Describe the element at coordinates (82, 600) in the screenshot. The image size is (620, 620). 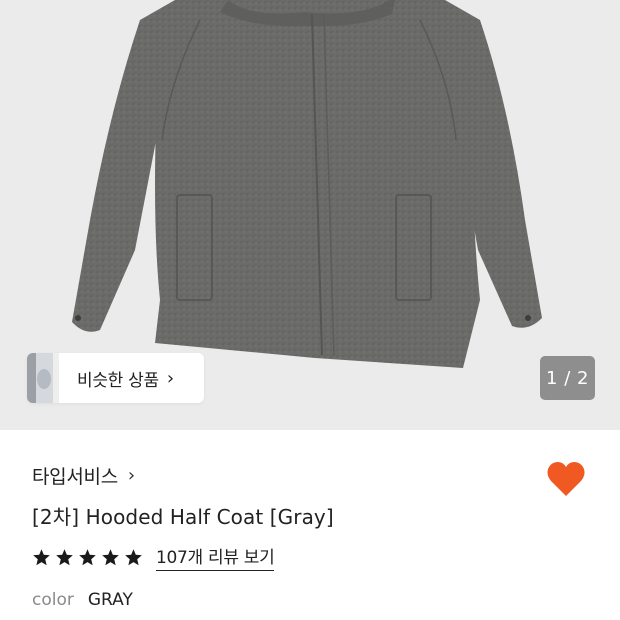
I see `color-option: color GRAY` at that location.